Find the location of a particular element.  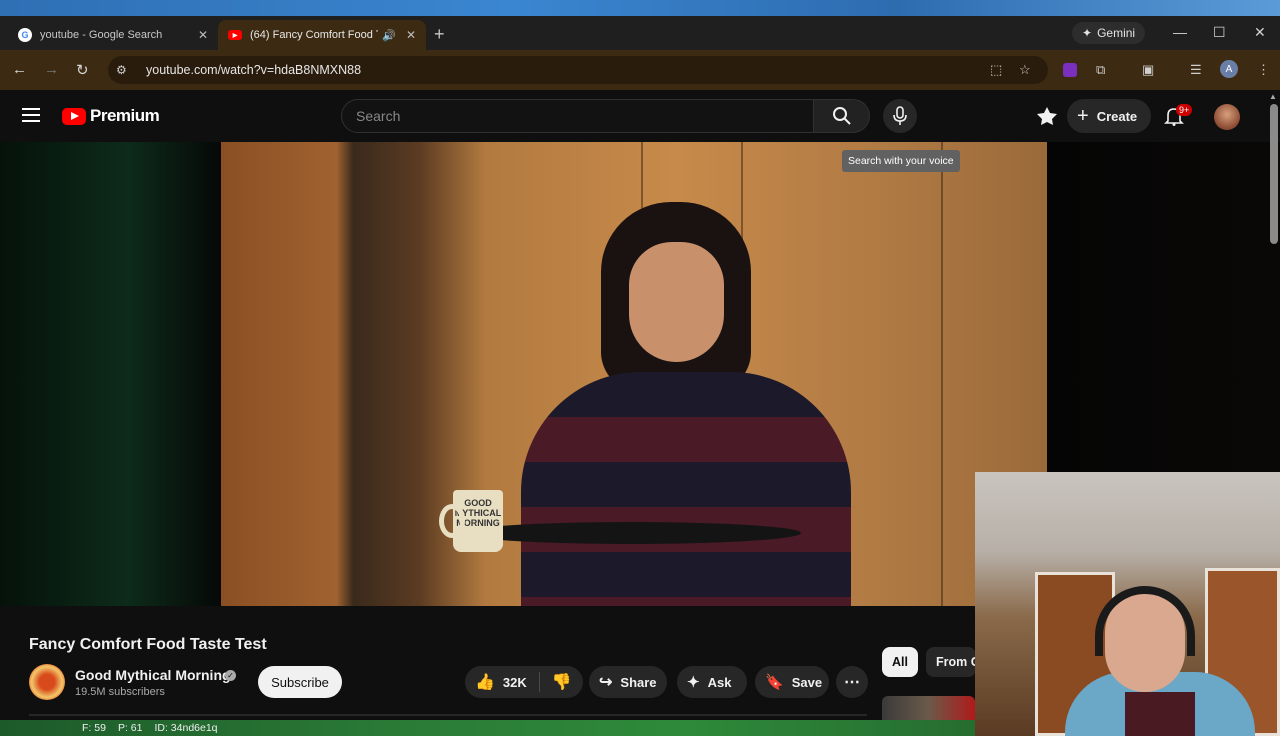

like-button: 👍 32K is located at coordinates (502, 682).